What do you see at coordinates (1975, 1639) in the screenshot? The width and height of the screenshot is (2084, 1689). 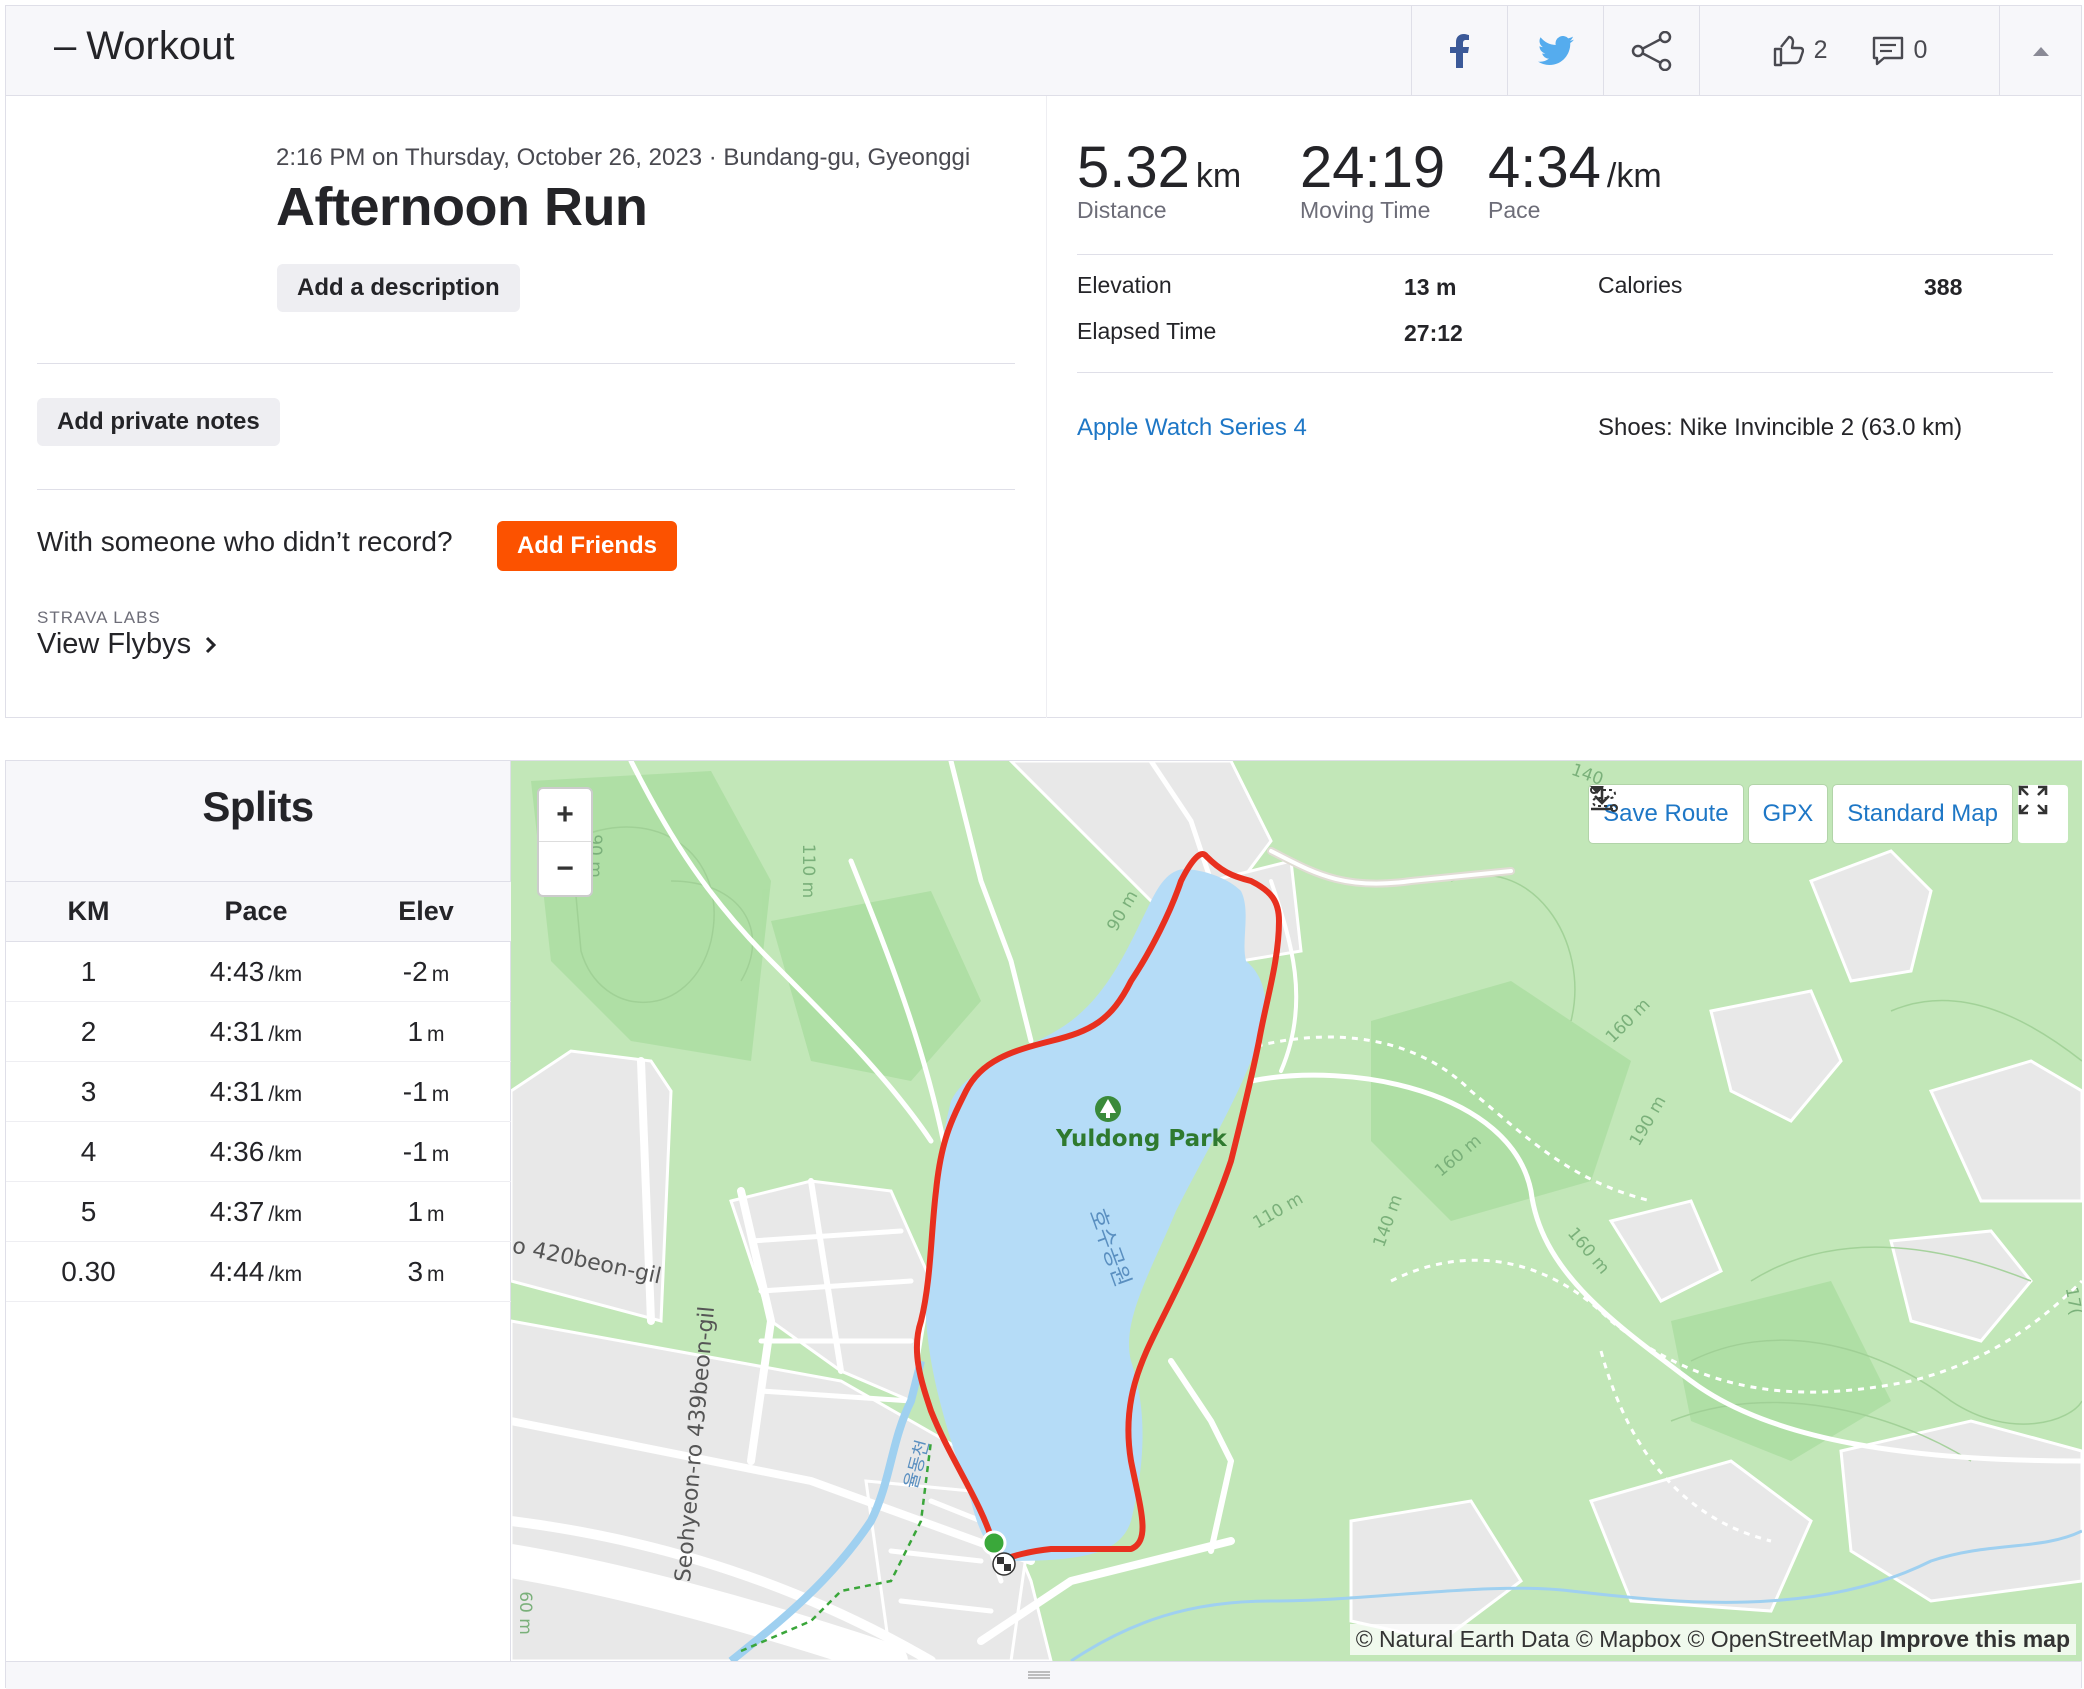 I see `improve-map-link: Improve this map` at bounding box center [1975, 1639].